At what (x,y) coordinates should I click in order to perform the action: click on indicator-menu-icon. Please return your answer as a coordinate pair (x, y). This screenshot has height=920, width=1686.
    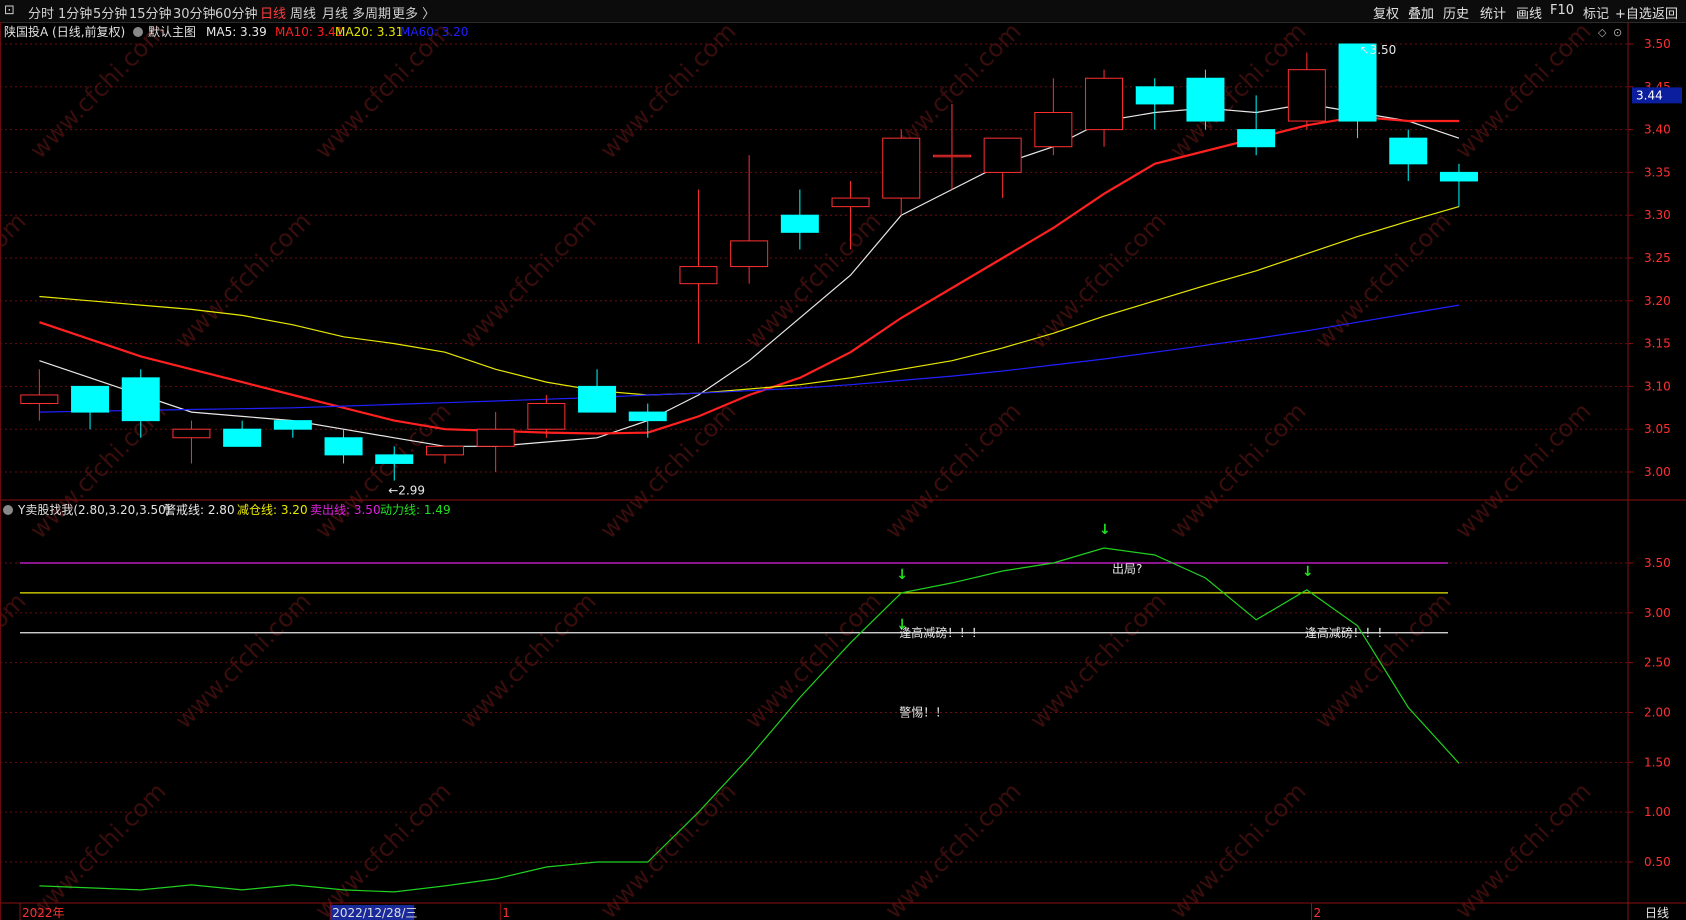
    Looking at the image, I should click on (8, 510).